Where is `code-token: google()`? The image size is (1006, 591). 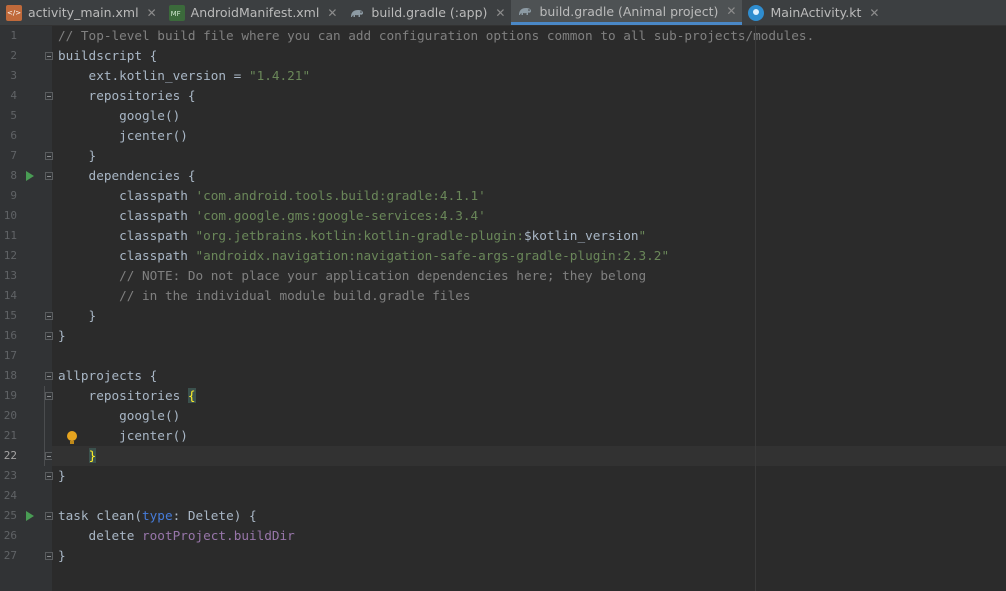
code-token: google() is located at coordinates (119, 115).